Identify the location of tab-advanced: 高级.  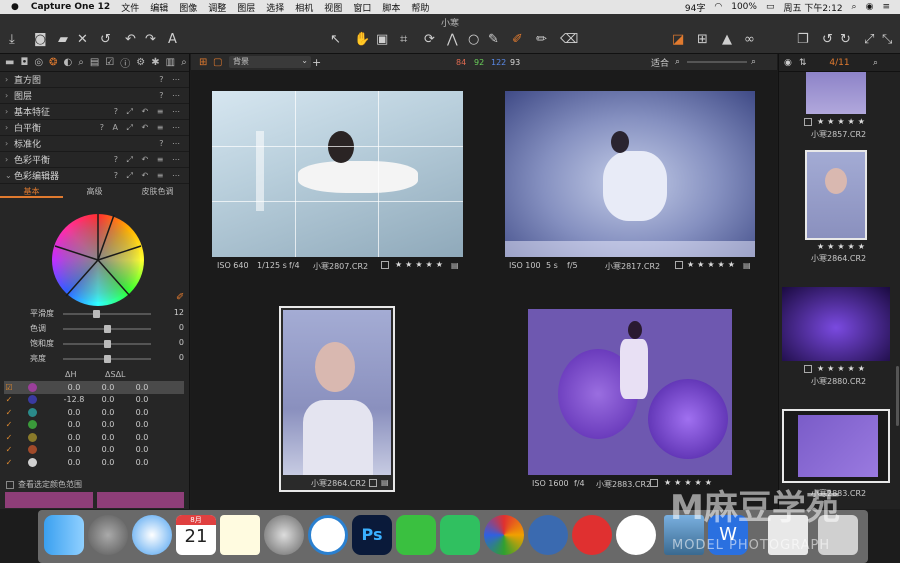
(94, 191).